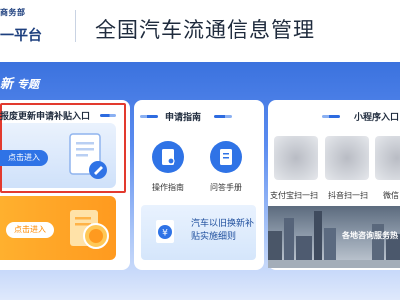 This screenshot has width=400, height=300. What do you see at coordinates (226, 187) in the screenshot?
I see `manual-label: 问答手册` at bounding box center [226, 187].